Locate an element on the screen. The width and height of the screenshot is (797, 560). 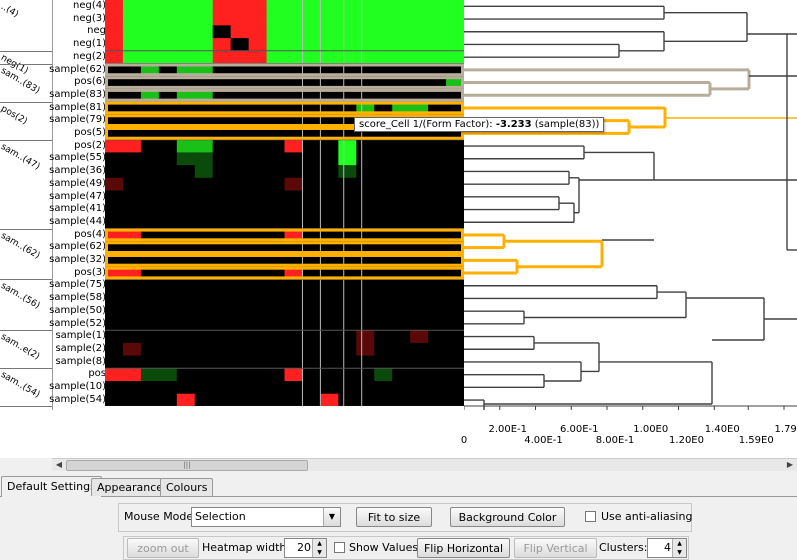
anti-aliasing-checkbox is located at coordinates (590, 516).